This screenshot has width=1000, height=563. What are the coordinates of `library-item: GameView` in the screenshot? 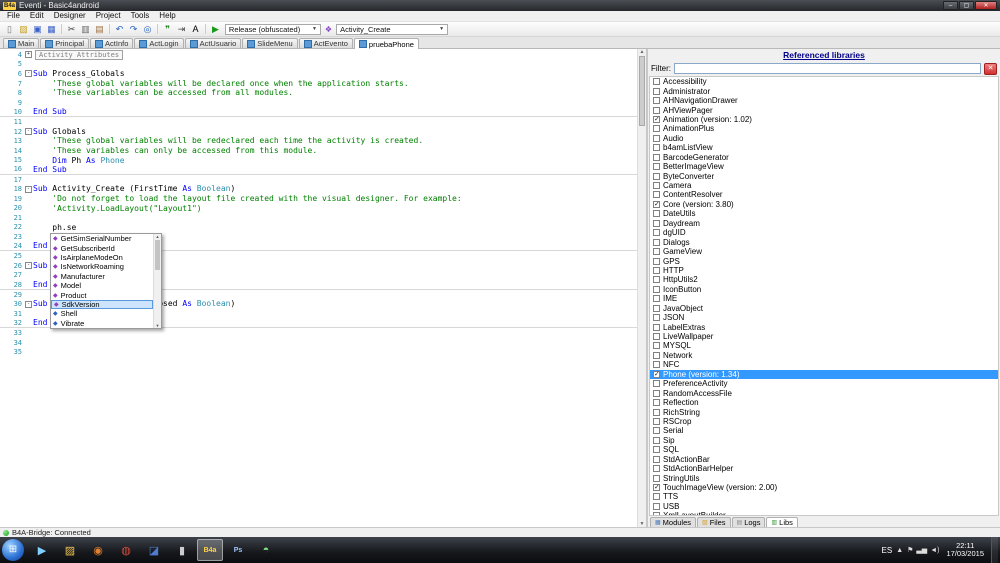 It's located at (824, 251).